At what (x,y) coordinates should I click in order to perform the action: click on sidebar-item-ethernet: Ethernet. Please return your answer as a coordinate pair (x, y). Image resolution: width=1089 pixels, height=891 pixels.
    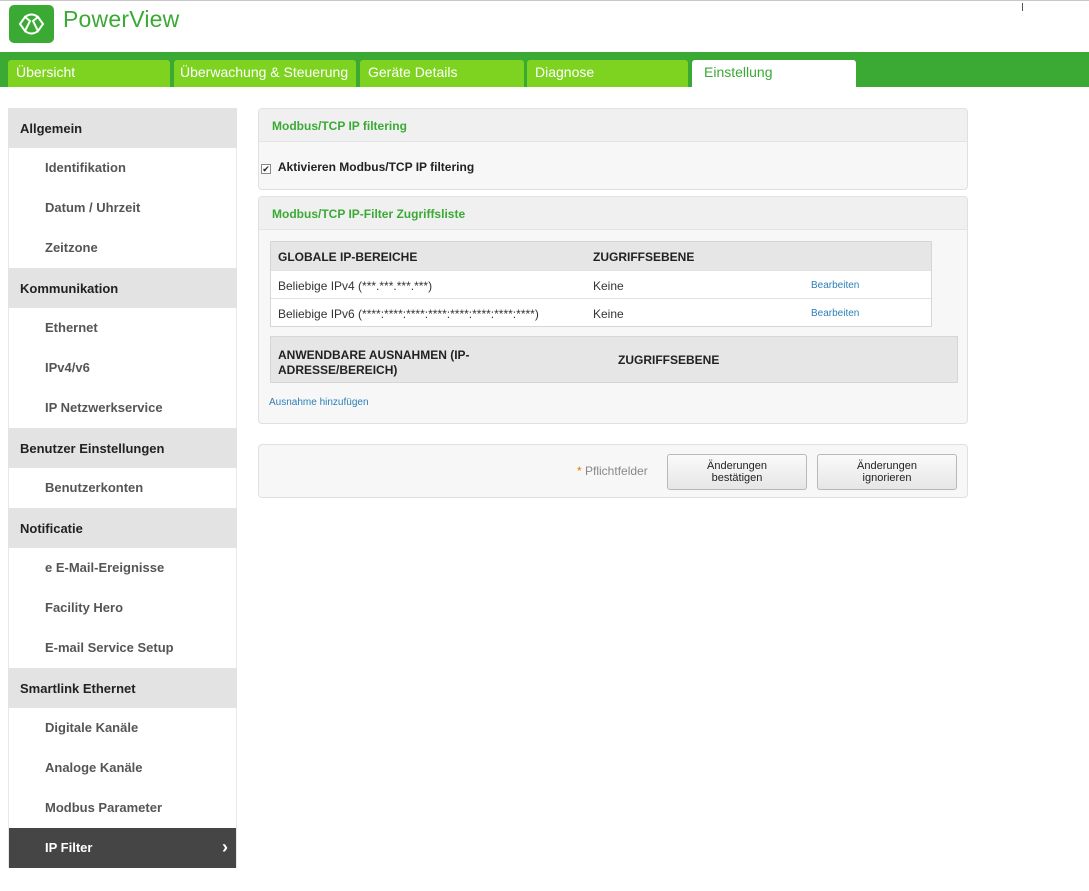
    Looking at the image, I should click on (122, 328).